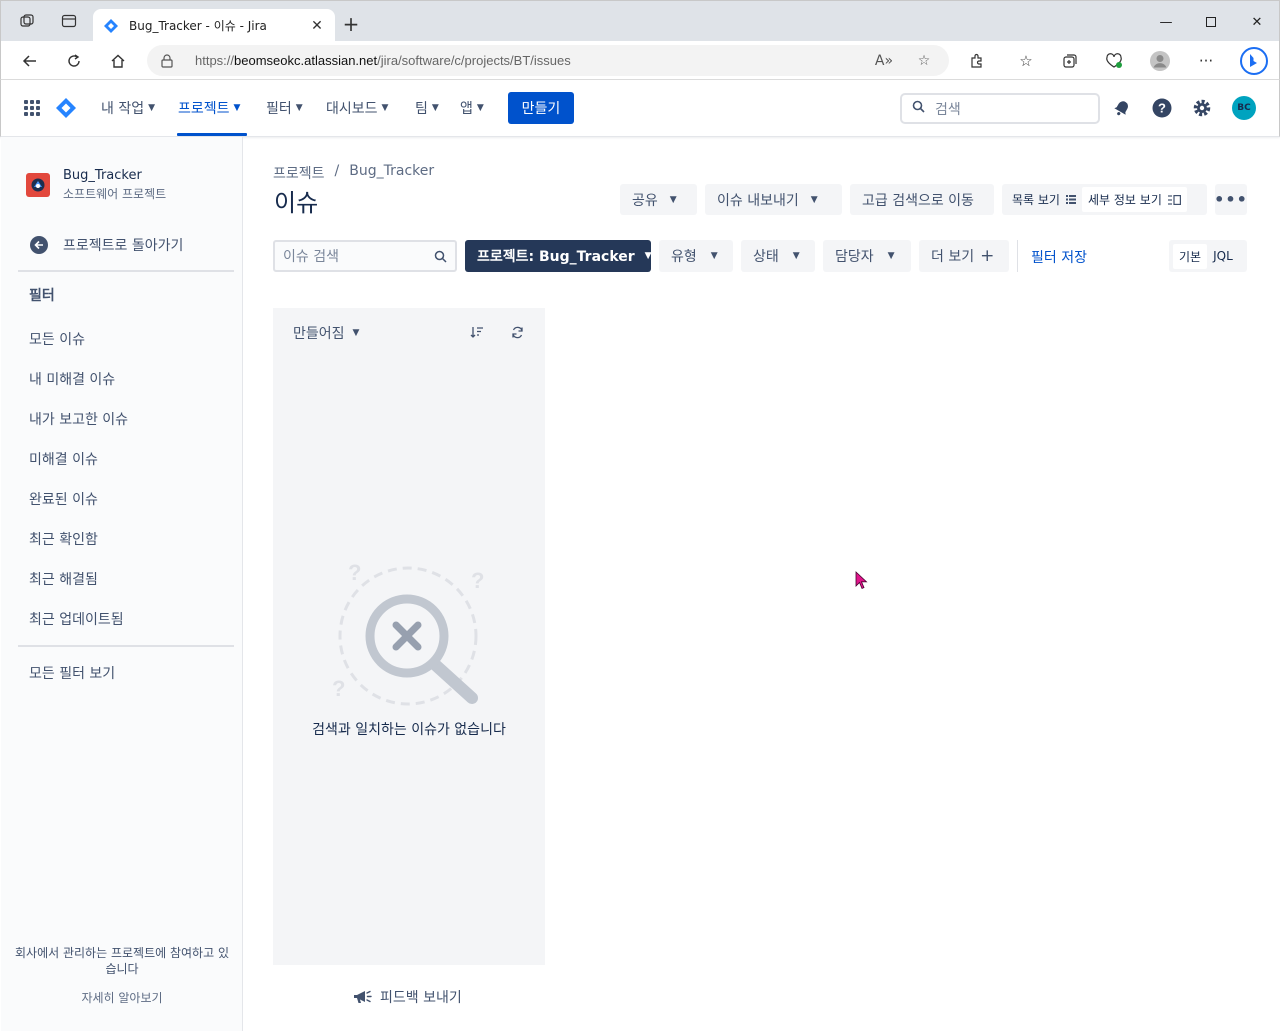 Image resolution: width=1280 pixels, height=1032 pixels. I want to click on help-icon: ?, so click(1162, 108).